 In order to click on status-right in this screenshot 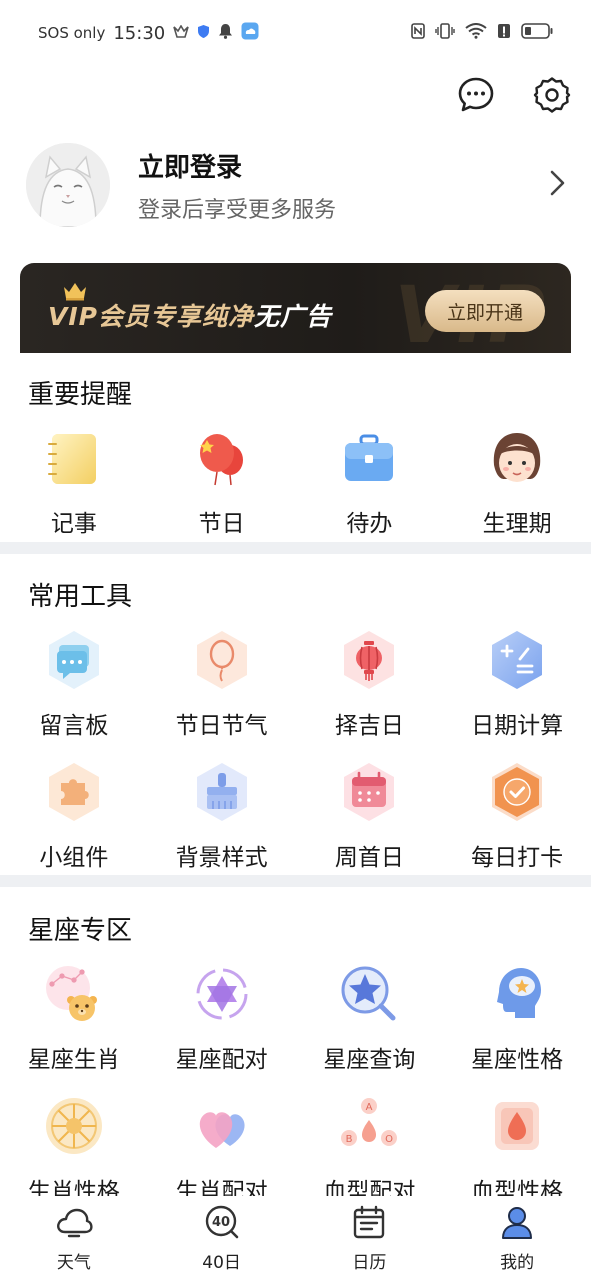, I will do `click(482, 33)`.